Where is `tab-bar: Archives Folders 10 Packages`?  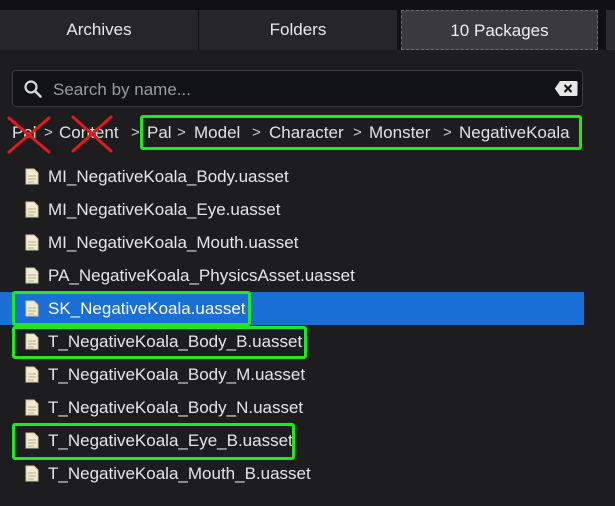 tab-bar: Archives Folders 10 Packages is located at coordinates (307, 25).